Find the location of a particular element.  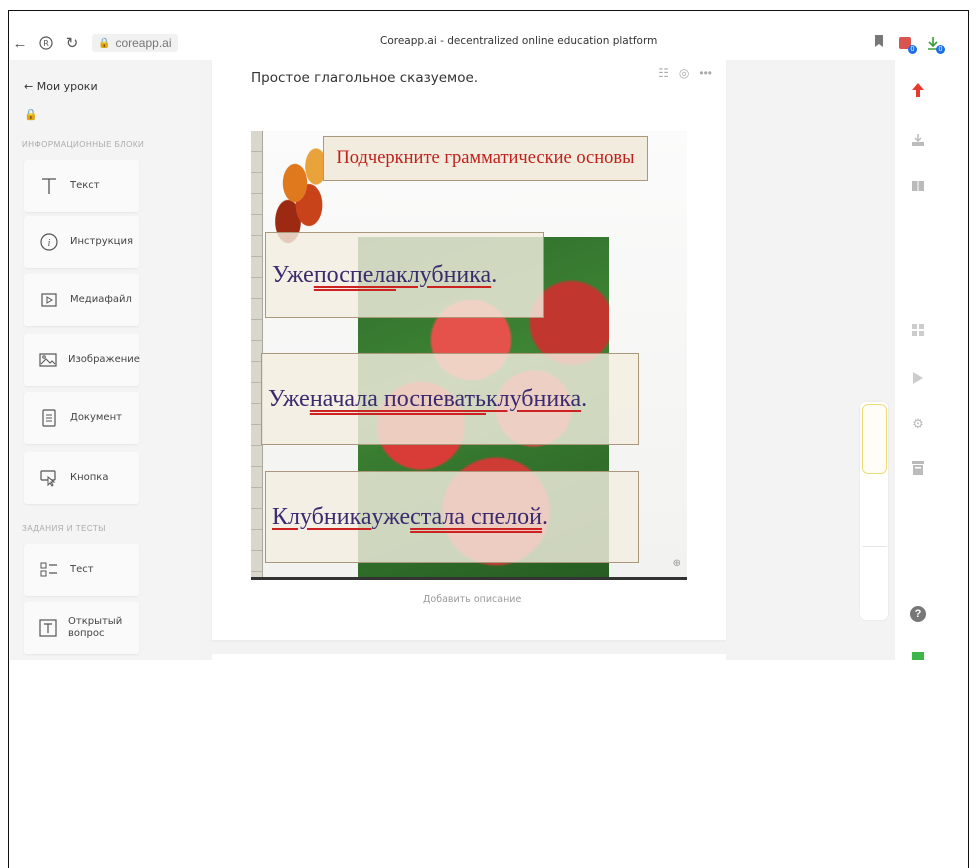

save-status-icon is located at coordinates (918, 656).